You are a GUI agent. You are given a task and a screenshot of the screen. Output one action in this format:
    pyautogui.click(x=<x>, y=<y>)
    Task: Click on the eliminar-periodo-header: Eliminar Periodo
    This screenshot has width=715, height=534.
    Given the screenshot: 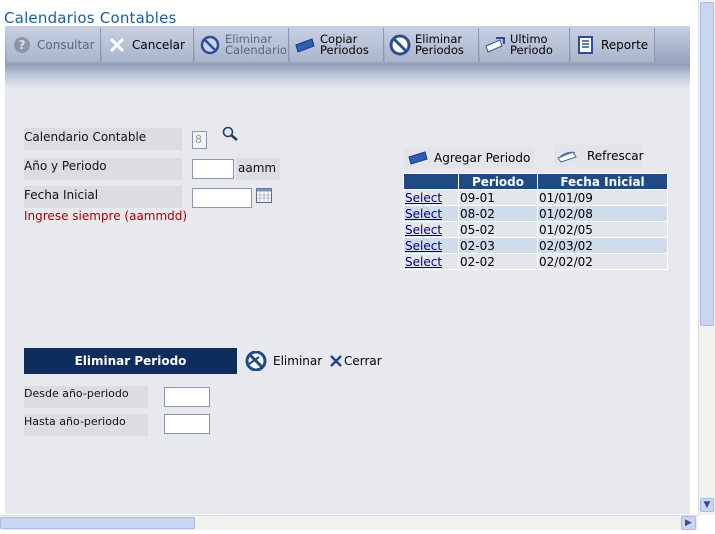 What is the action you would take?
    pyautogui.click(x=130, y=361)
    